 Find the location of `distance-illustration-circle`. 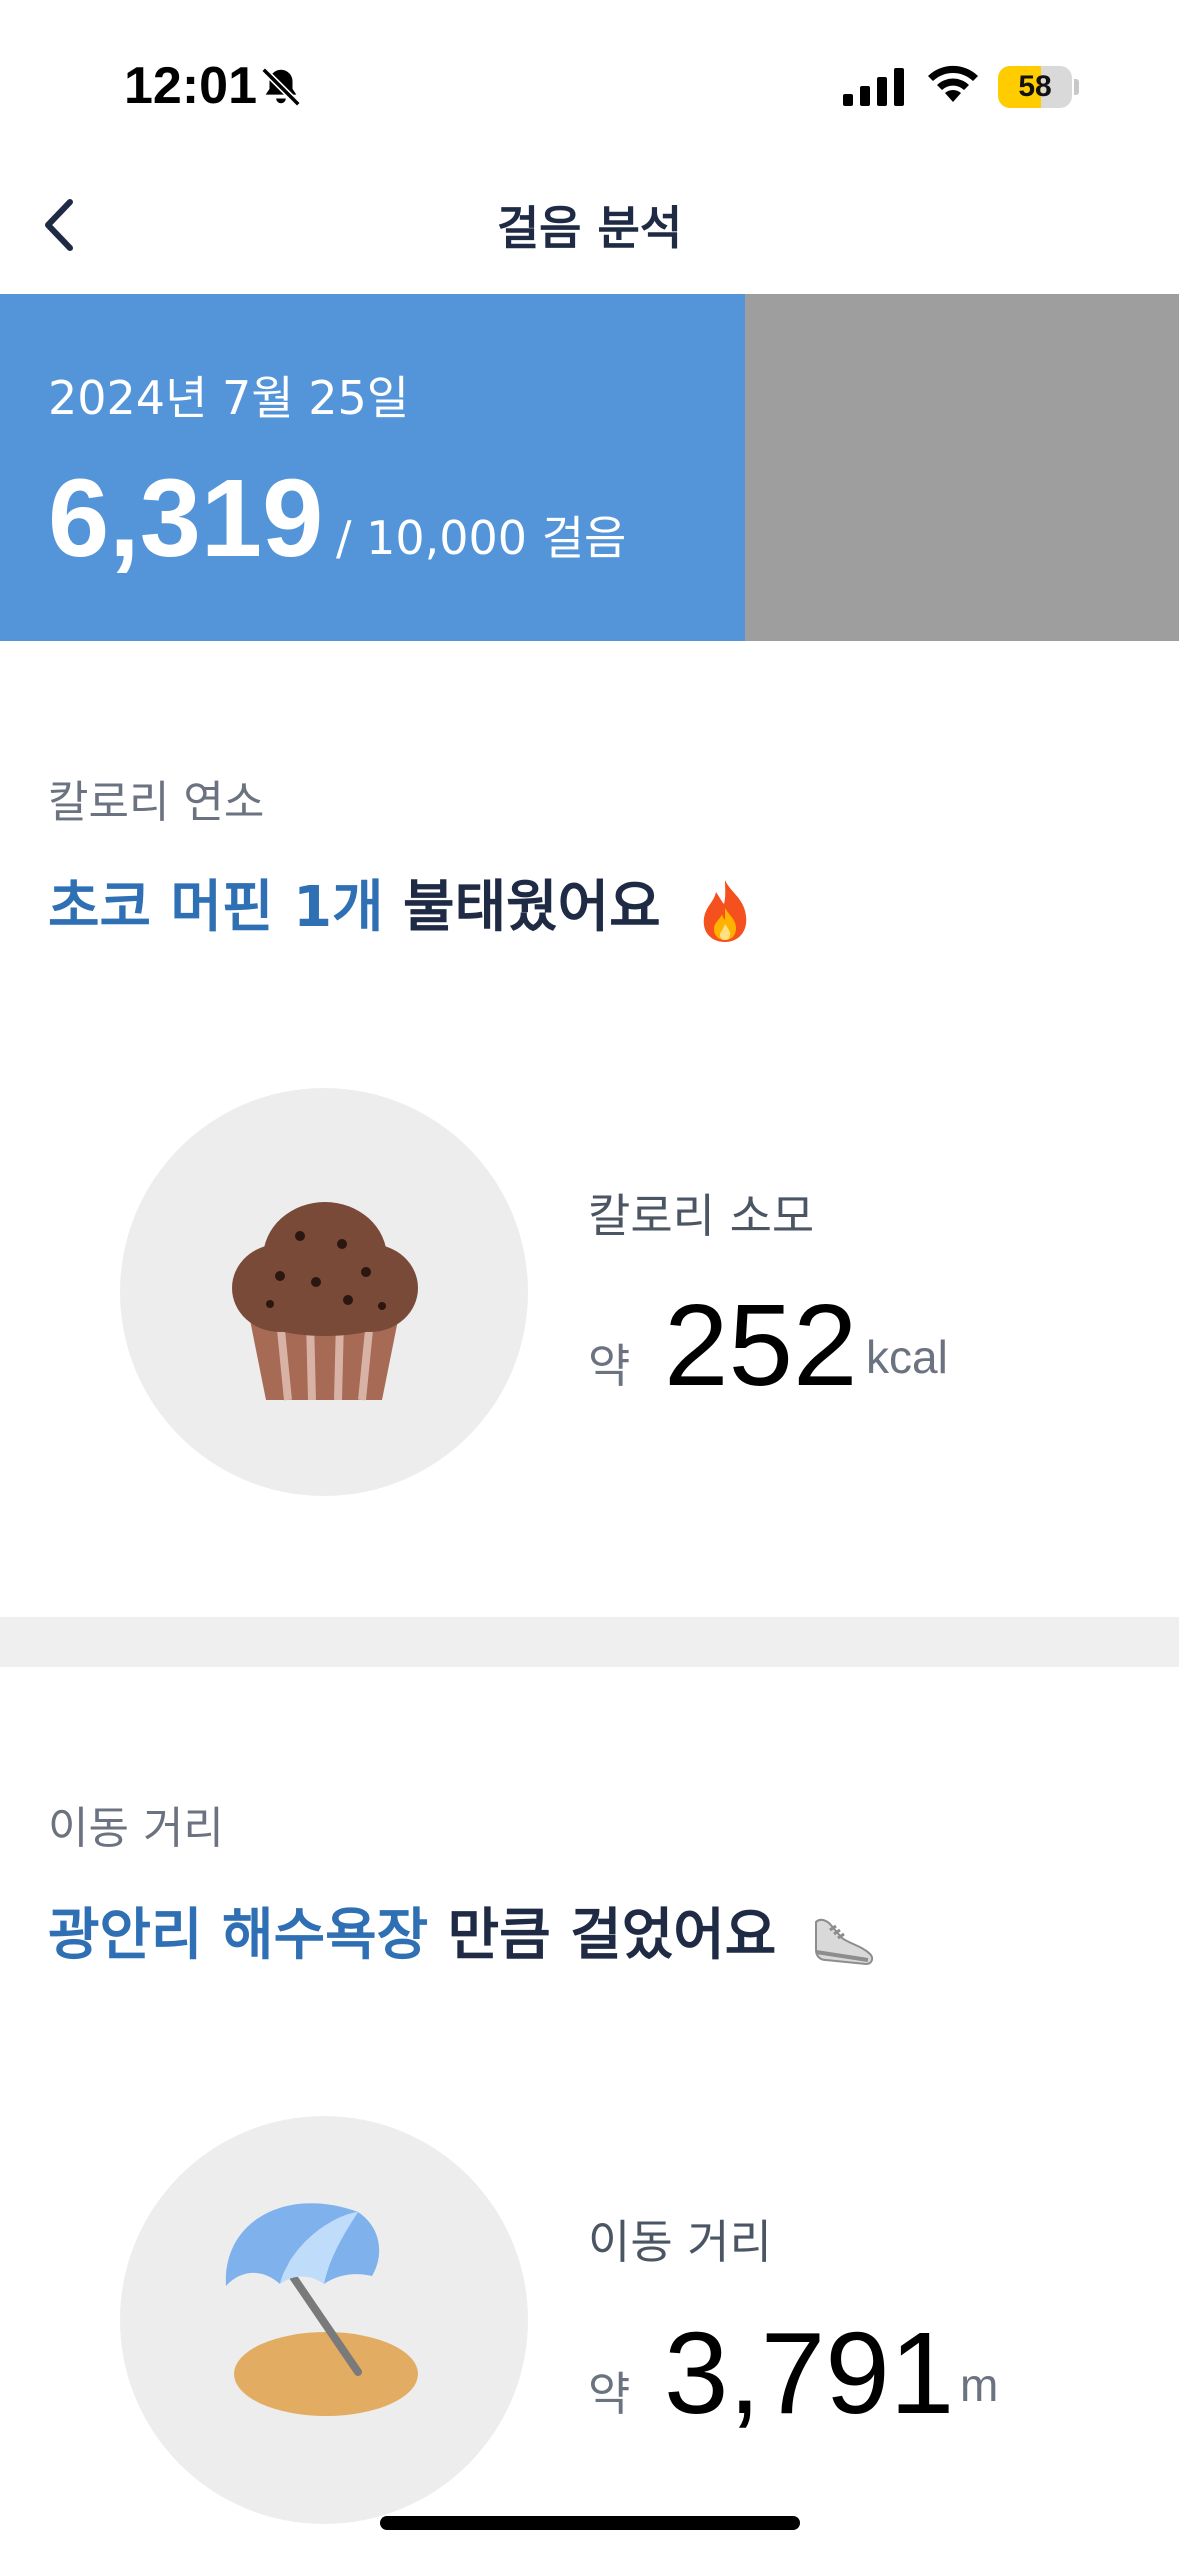

distance-illustration-circle is located at coordinates (324, 2320).